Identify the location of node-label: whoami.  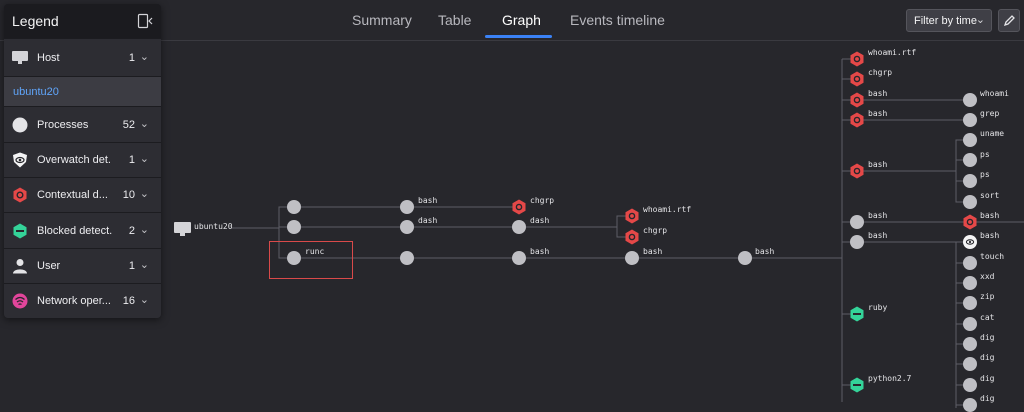
(994, 93).